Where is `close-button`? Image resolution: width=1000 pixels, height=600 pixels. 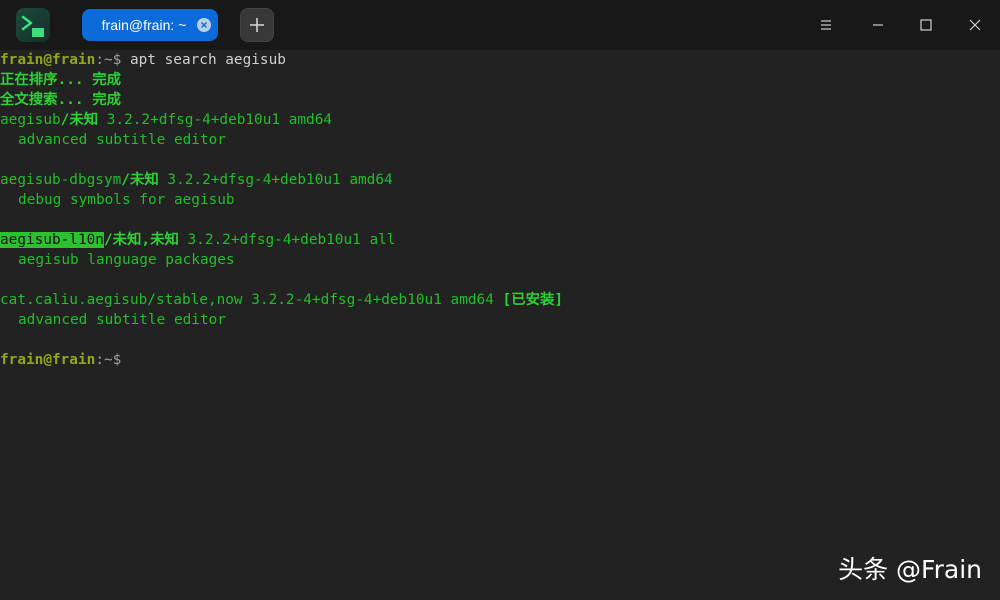
close-button is located at coordinates (975, 25).